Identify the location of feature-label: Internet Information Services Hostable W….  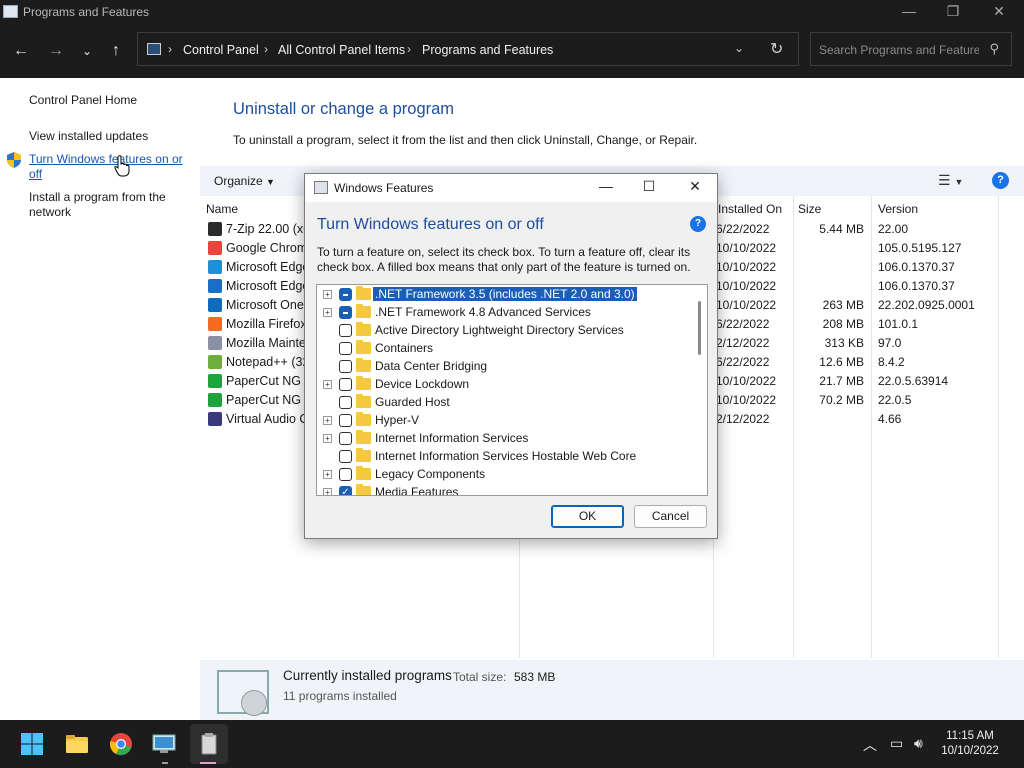
(505, 456).